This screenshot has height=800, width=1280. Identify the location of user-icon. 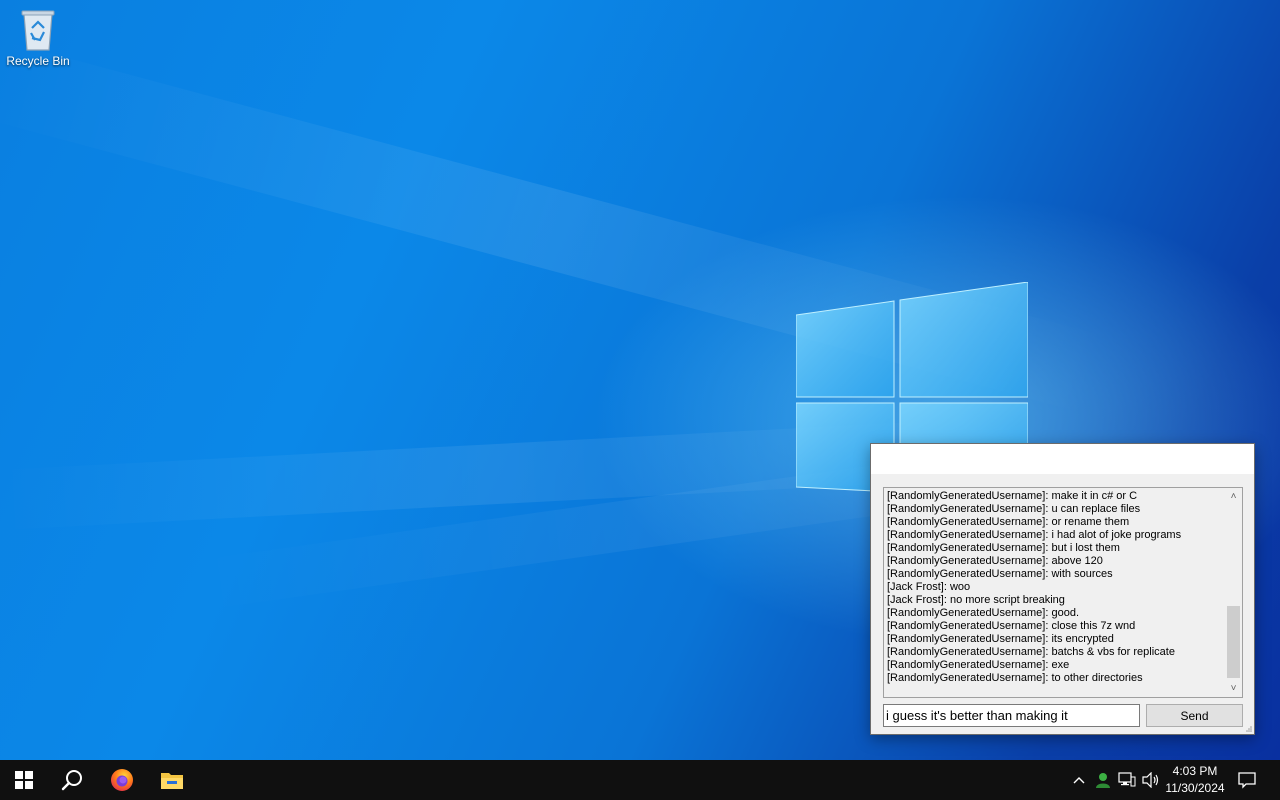
(1103, 780).